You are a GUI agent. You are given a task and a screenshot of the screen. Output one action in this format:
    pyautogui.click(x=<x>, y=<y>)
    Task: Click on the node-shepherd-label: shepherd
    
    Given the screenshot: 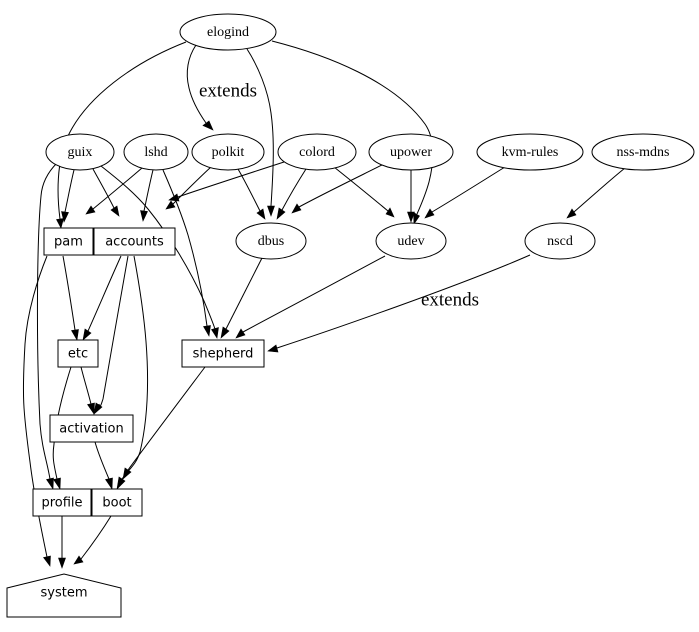 What is the action you would take?
    pyautogui.click(x=223, y=354)
    